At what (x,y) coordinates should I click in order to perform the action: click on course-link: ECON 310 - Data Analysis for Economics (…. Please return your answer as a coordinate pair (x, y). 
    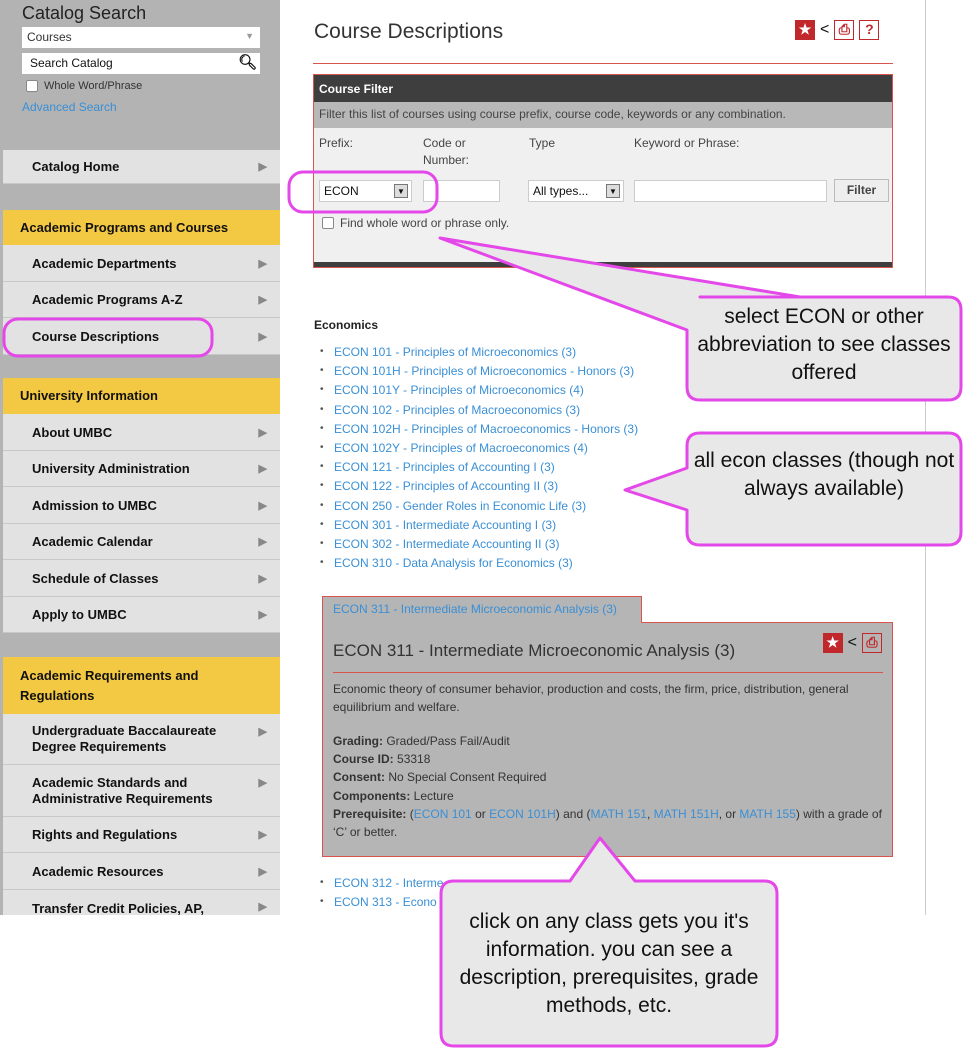
    Looking at the image, I should click on (479, 565).